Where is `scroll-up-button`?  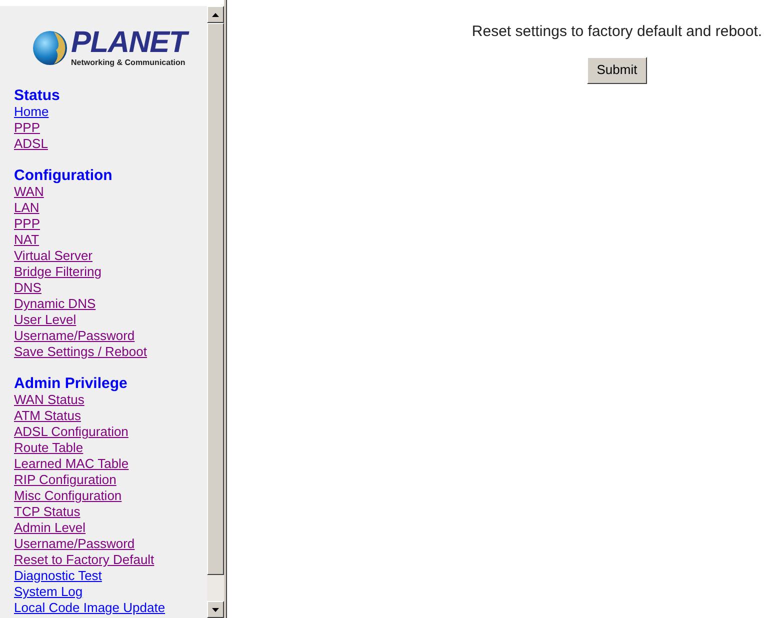
scroll-up-button is located at coordinates (215, 14).